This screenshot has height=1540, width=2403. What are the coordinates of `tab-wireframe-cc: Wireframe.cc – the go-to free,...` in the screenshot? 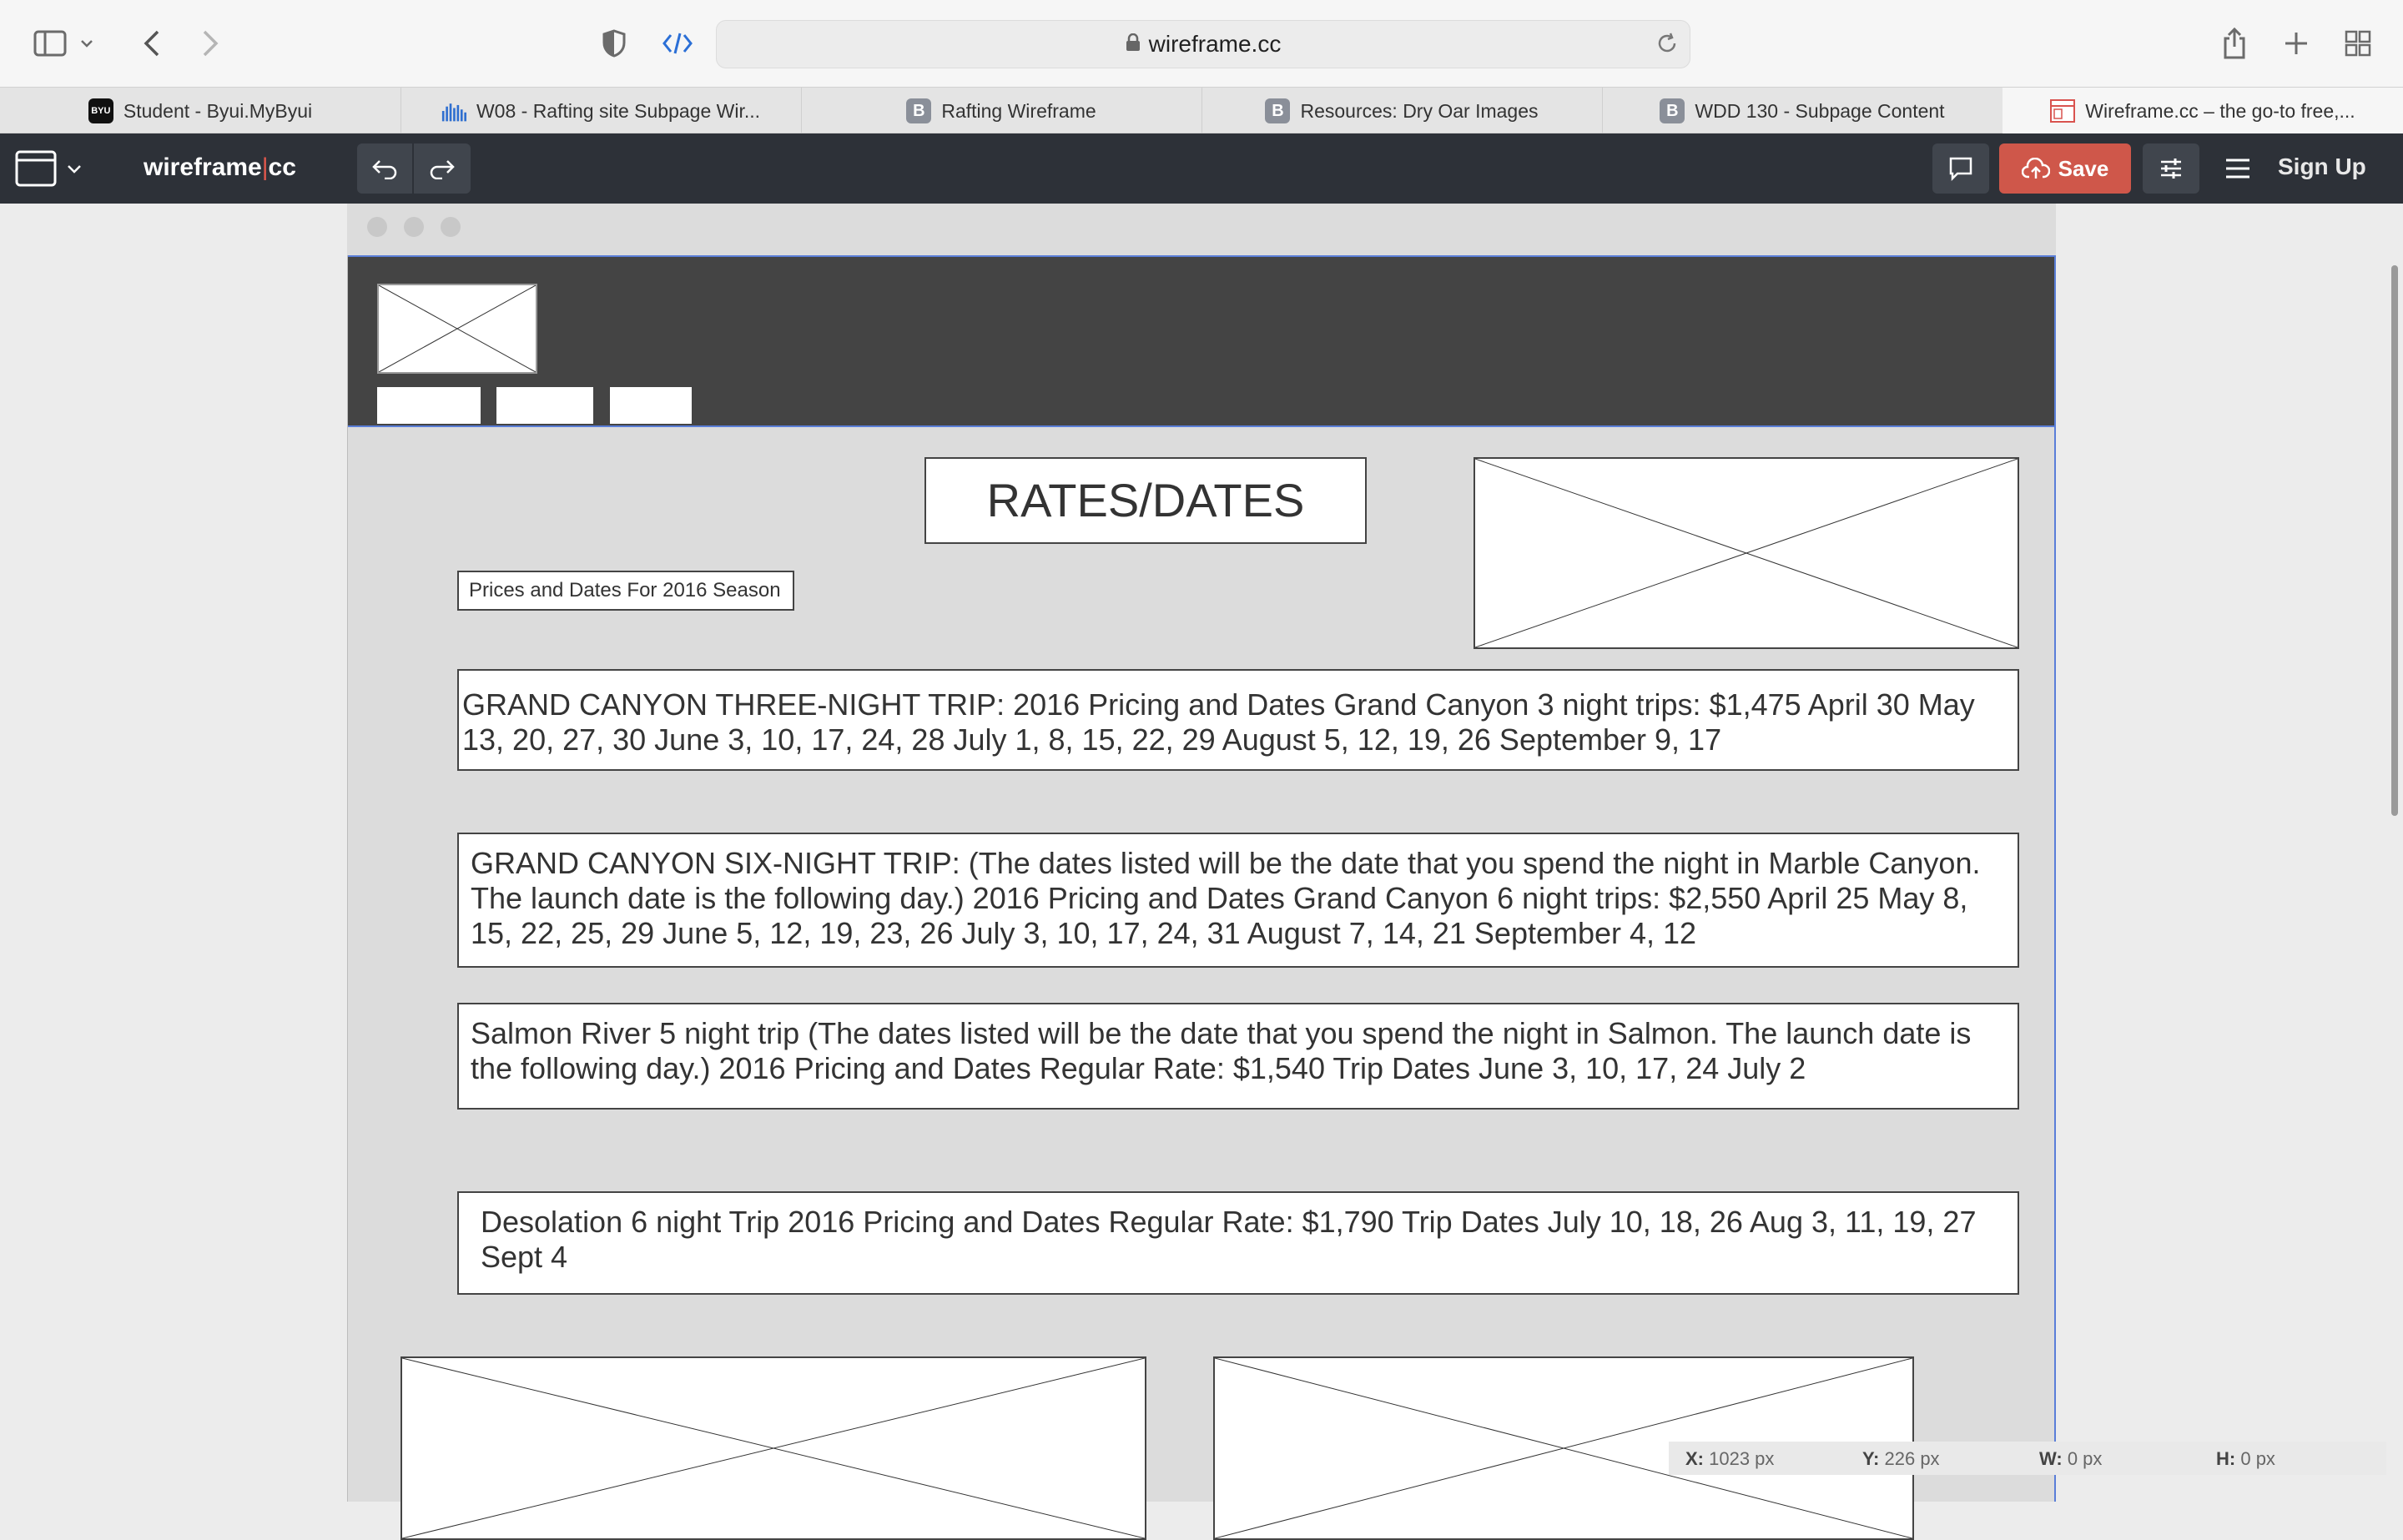 It's located at (2202, 111).